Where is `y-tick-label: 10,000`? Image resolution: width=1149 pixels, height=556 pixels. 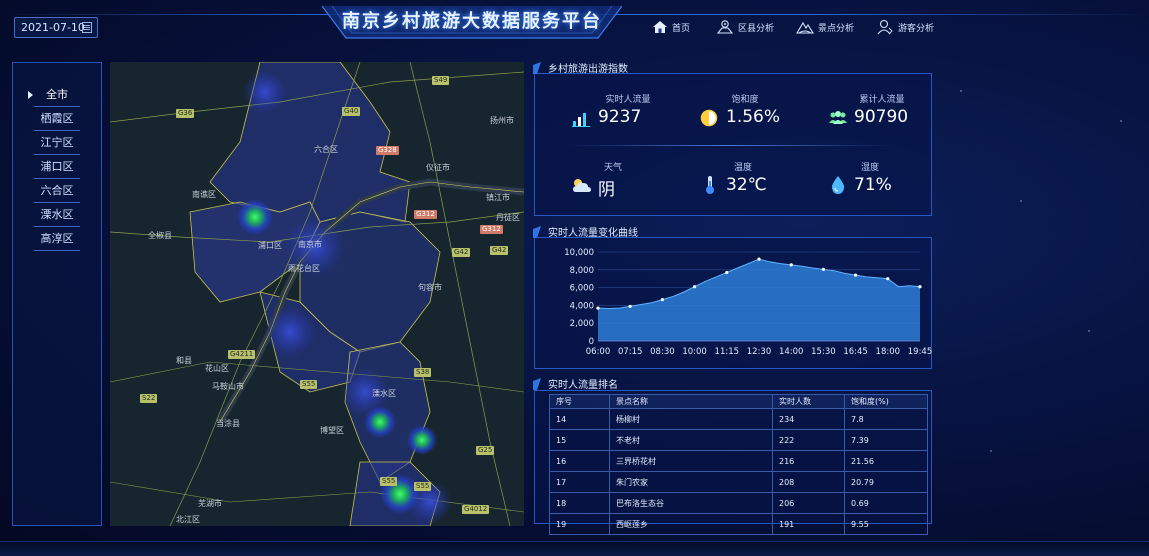
y-tick-label: 10,000 is located at coordinates (579, 253).